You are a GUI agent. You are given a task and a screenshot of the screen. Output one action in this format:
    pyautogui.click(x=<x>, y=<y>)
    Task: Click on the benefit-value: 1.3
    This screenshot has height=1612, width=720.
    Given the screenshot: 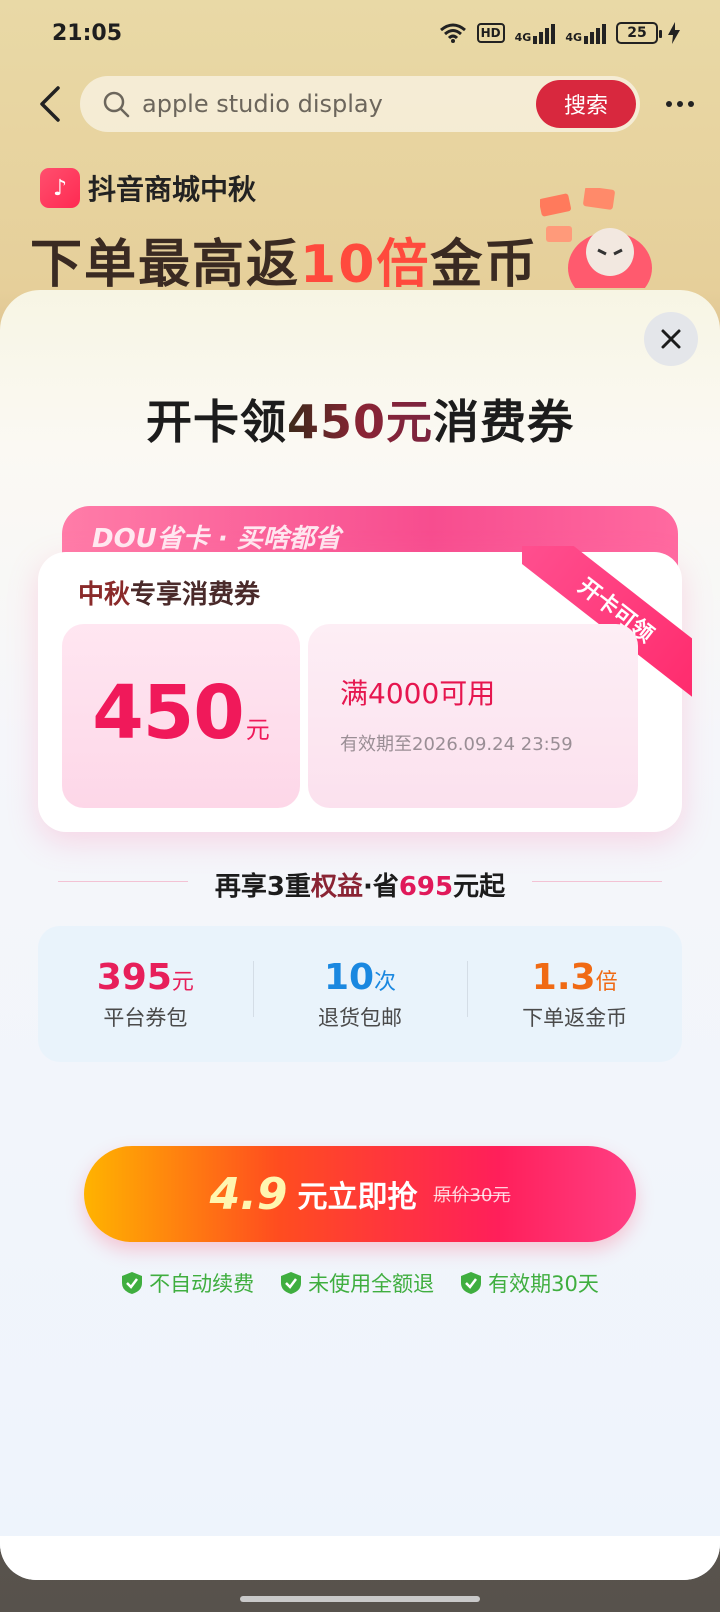 What is the action you would take?
    pyautogui.click(x=563, y=977)
    